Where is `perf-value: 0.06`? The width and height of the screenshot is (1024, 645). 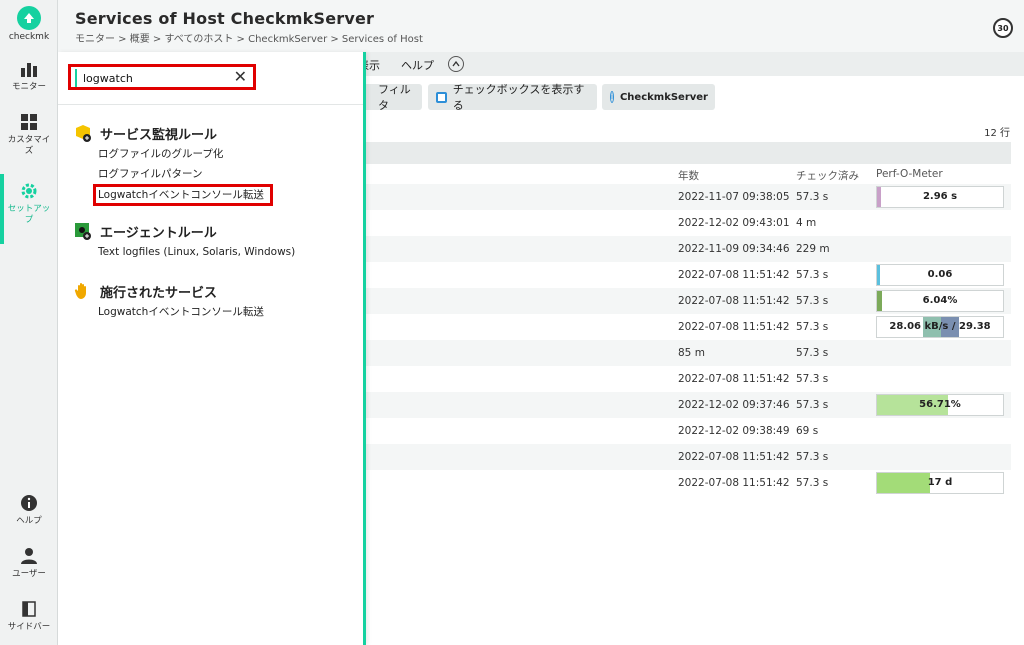 perf-value: 0.06 is located at coordinates (940, 274).